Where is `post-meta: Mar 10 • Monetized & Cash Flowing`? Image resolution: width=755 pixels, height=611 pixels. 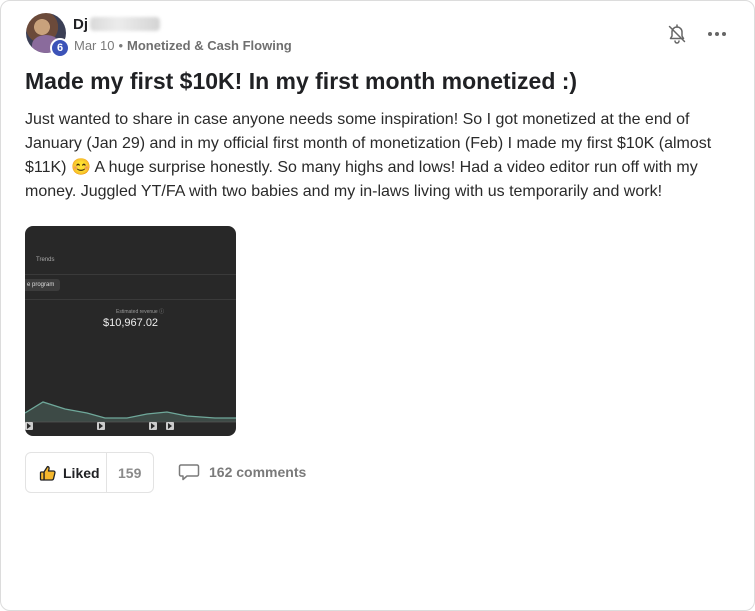
post-meta: Mar 10 • Monetized & Cash Flowing is located at coordinates (183, 45).